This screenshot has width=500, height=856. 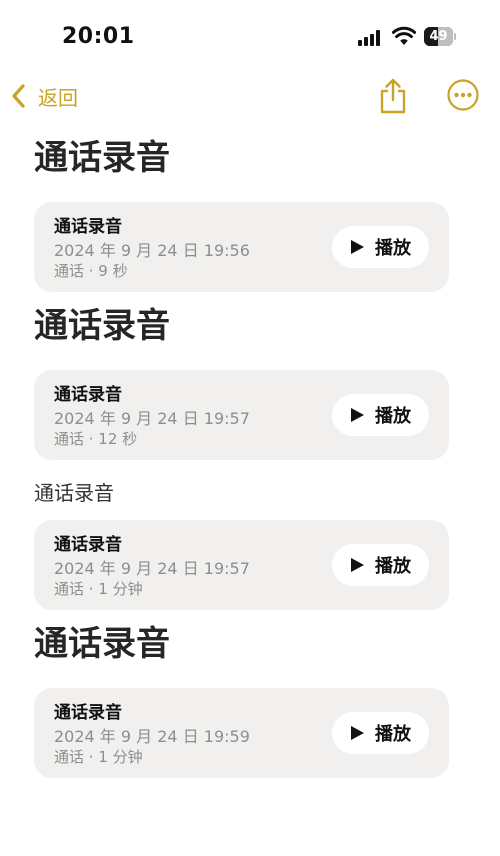 What do you see at coordinates (152, 250) in the screenshot?
I see `recording-date: 2024 年 9 月 24 日 19:56` at bounding box center [152, 250].